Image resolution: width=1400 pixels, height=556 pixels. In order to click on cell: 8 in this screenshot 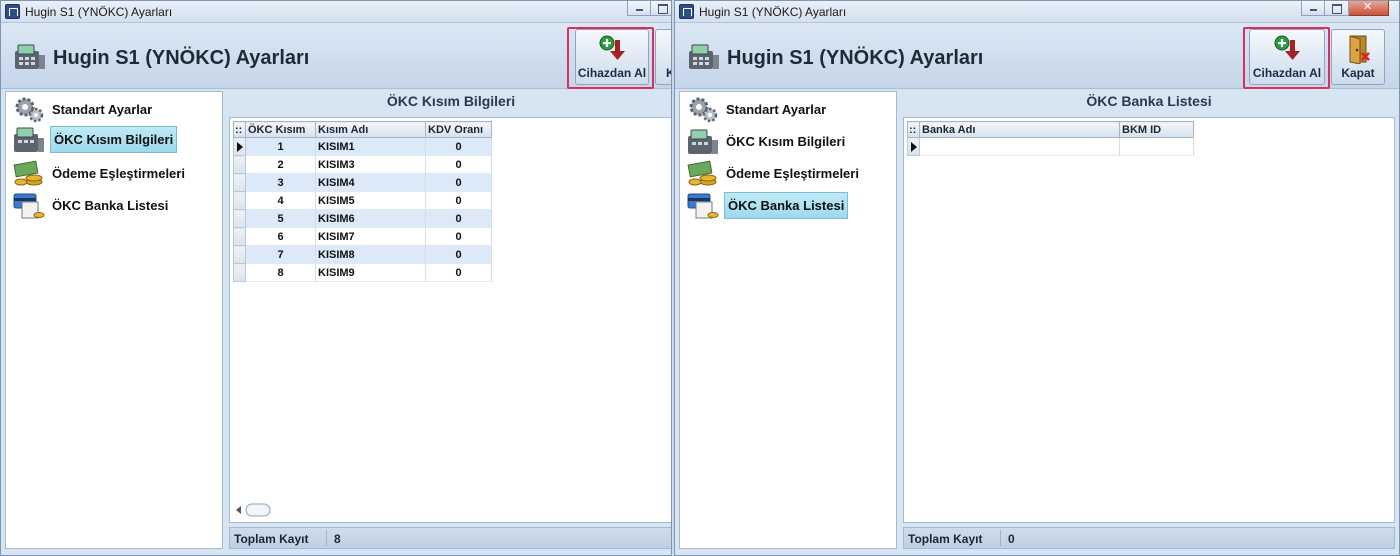, I will do `click(280, 272)`.